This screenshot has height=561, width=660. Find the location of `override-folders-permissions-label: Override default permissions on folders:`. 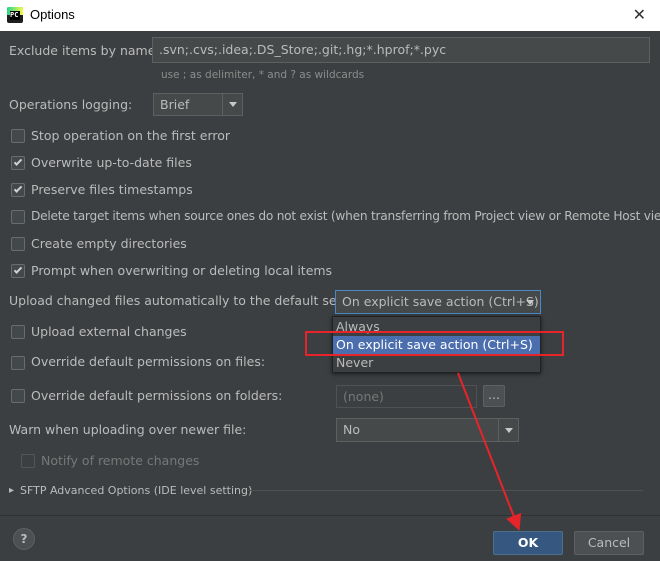

override-folders-permissions-label: Override default permissions on folders: is located at coordinates (157, 395).